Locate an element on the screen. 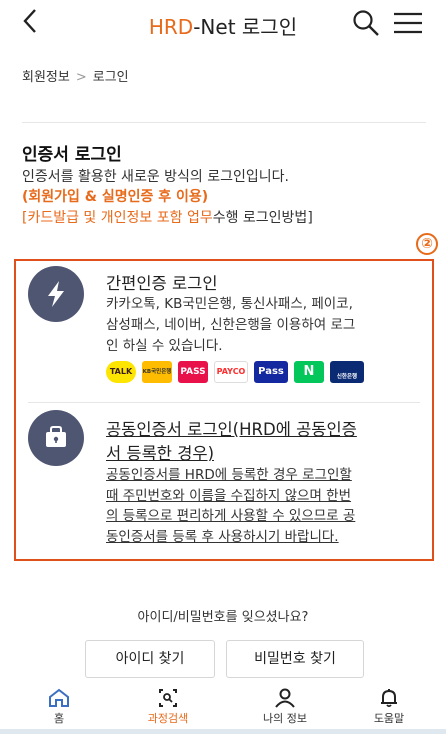 Image resolution: width=446 pixels, height=734 pixels. hamburger-menu-icon is located at coordinates (408, 23).